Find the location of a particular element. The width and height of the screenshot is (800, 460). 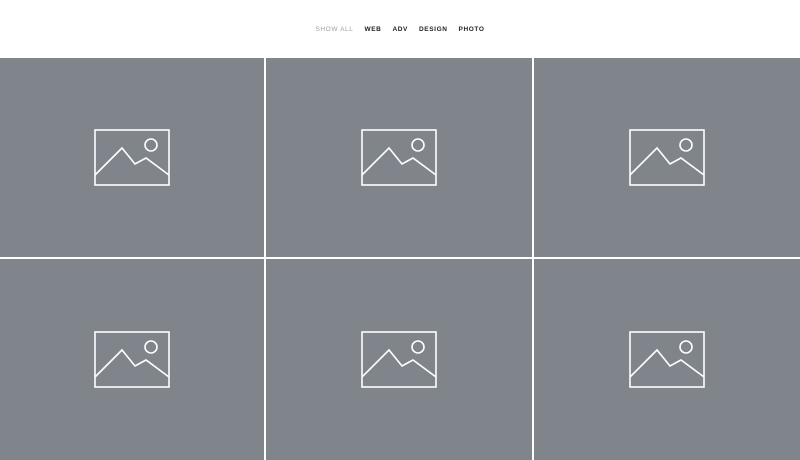

filter-web: WEB is located at coordinates (373, 29).